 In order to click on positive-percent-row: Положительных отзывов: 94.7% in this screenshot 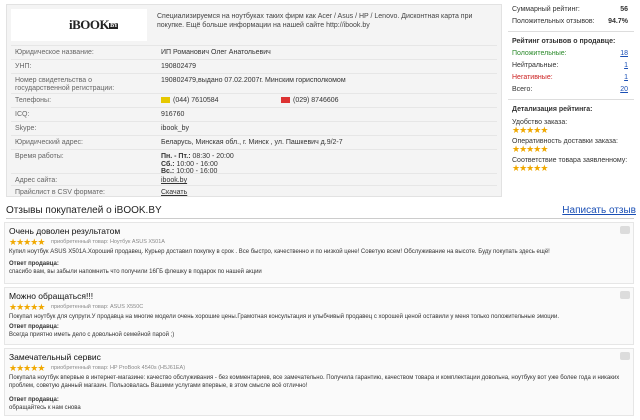, I will do `click(571, 22)`.